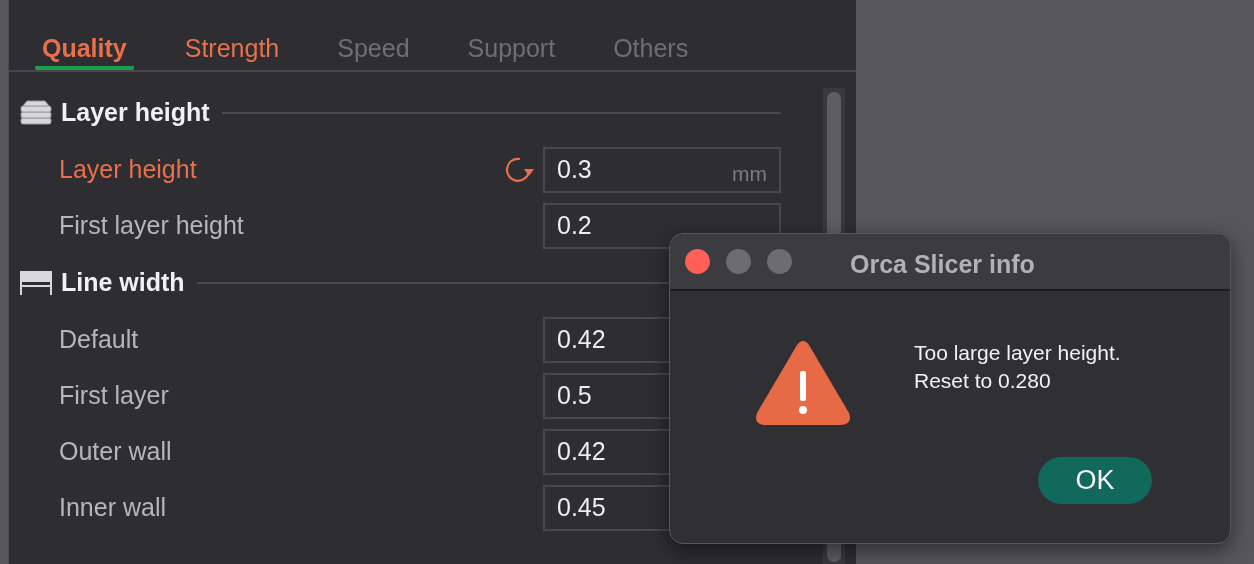  Describe the element at coordinates (662, 170) in the screenshot. I see `input-field: 0.3 mm` at that location.